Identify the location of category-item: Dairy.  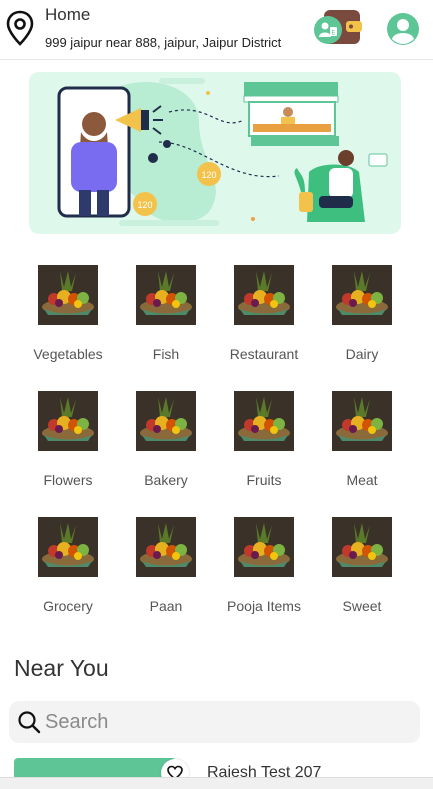
(362, 317).